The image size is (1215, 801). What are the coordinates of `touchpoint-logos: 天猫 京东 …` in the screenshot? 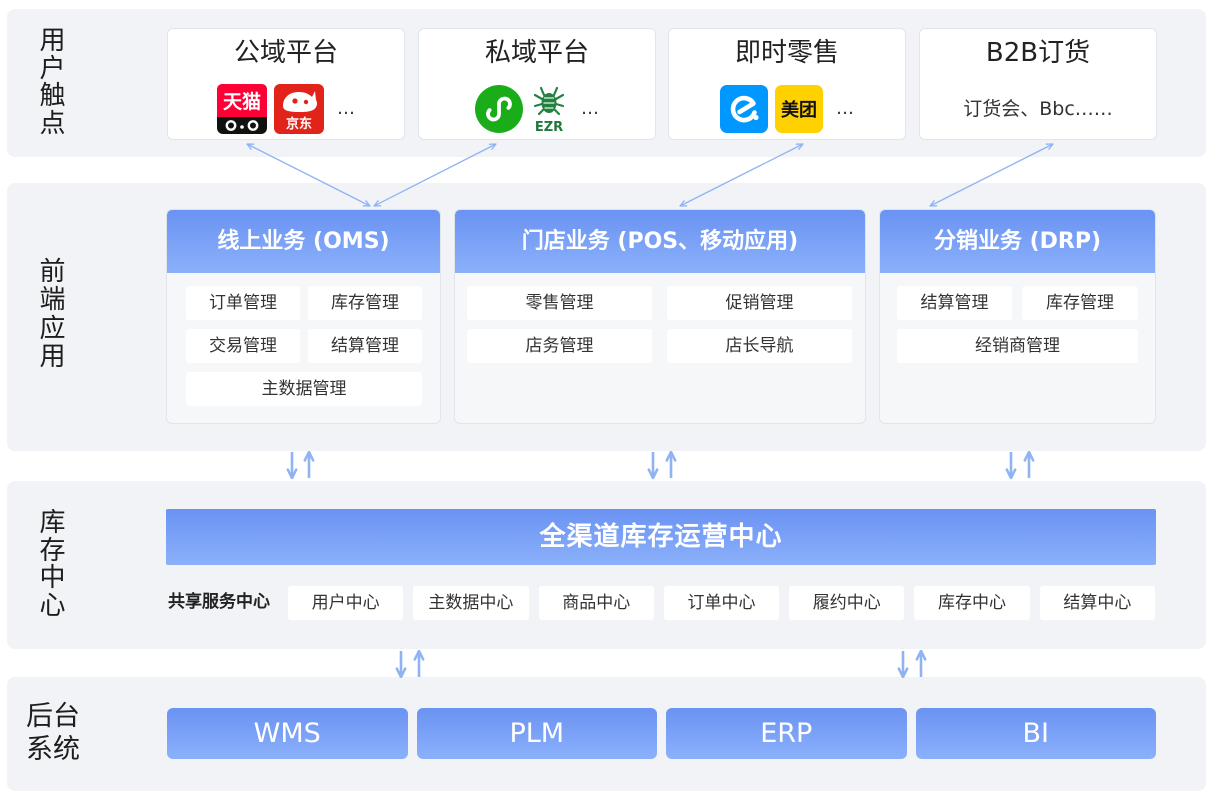 It's located at (286, 109).